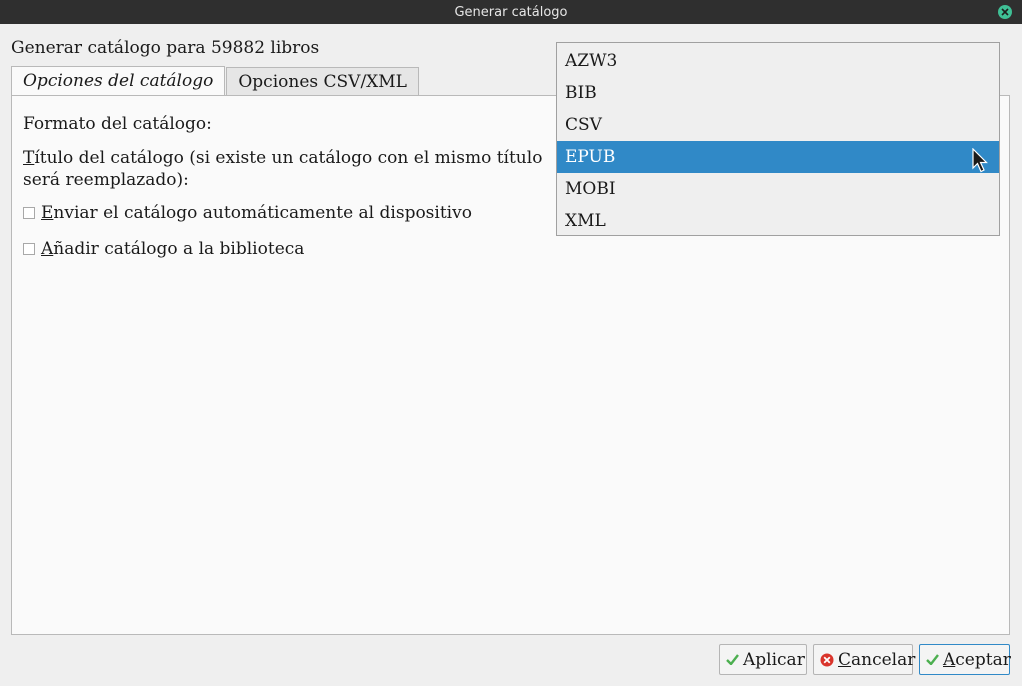 This screenshot has width=1022, height=686. I want to click on cancel-button: Cancelar, so click(864, 659).